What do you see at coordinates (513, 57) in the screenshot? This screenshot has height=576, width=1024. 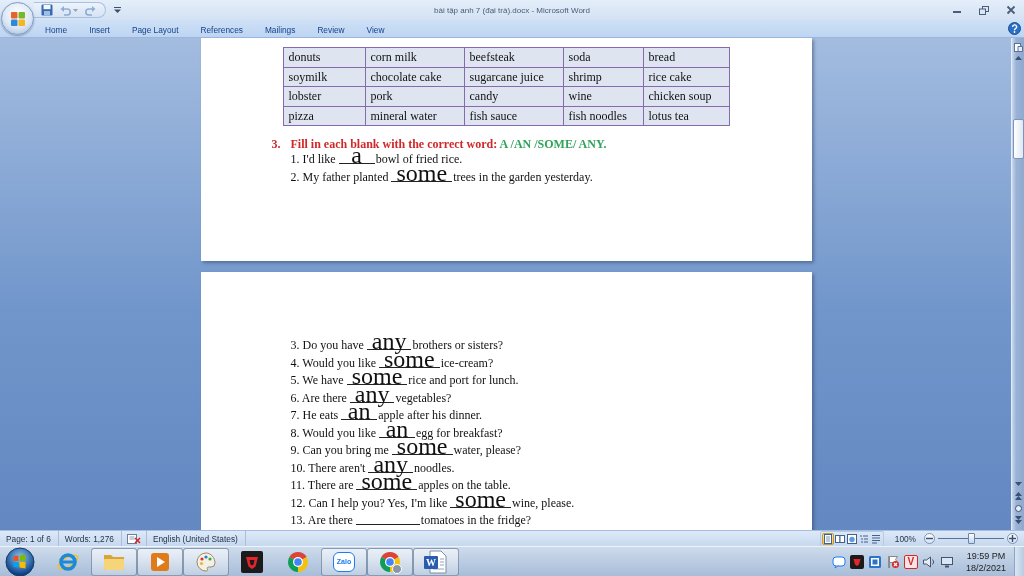 I see `table-cell: beefsteak` at bounding box center [513, 57].